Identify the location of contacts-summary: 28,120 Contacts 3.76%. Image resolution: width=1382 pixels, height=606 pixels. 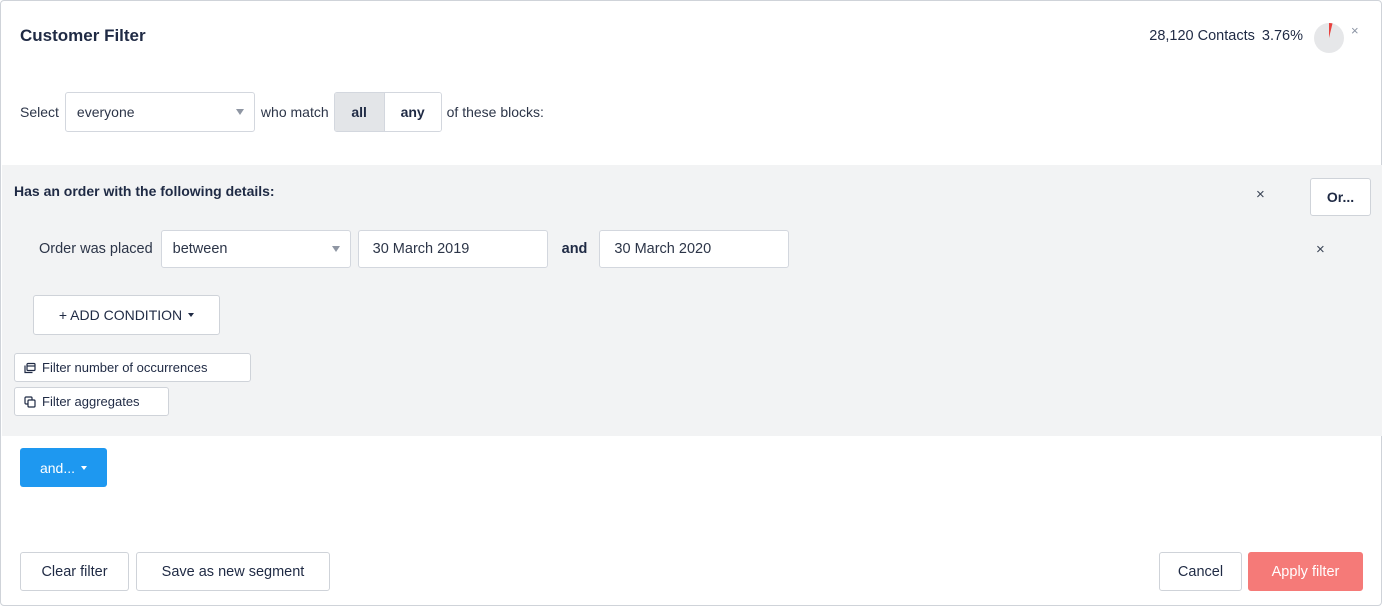
(1226, 36).